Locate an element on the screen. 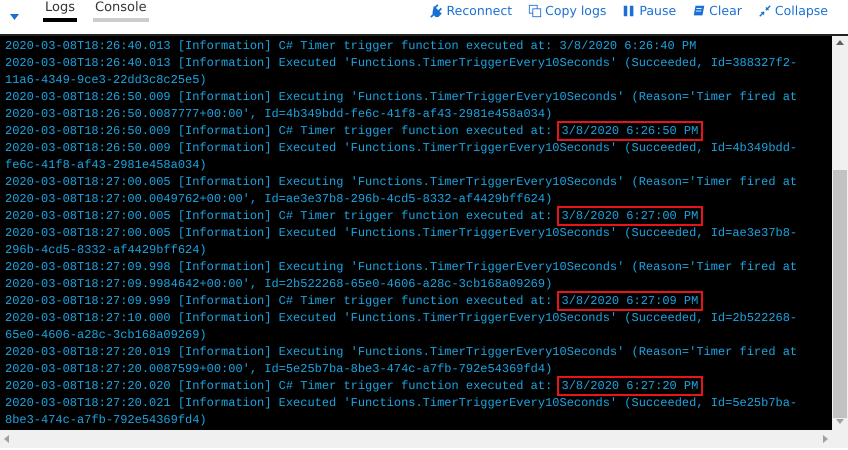 The width and height of the screenshot is (848, 450). log-line: 2020-03-08T18:26:50.009 [Information] C# Timer trigger function executed at: 3/8/2020 6:26:50 PM is located at coordinates (401, 131).